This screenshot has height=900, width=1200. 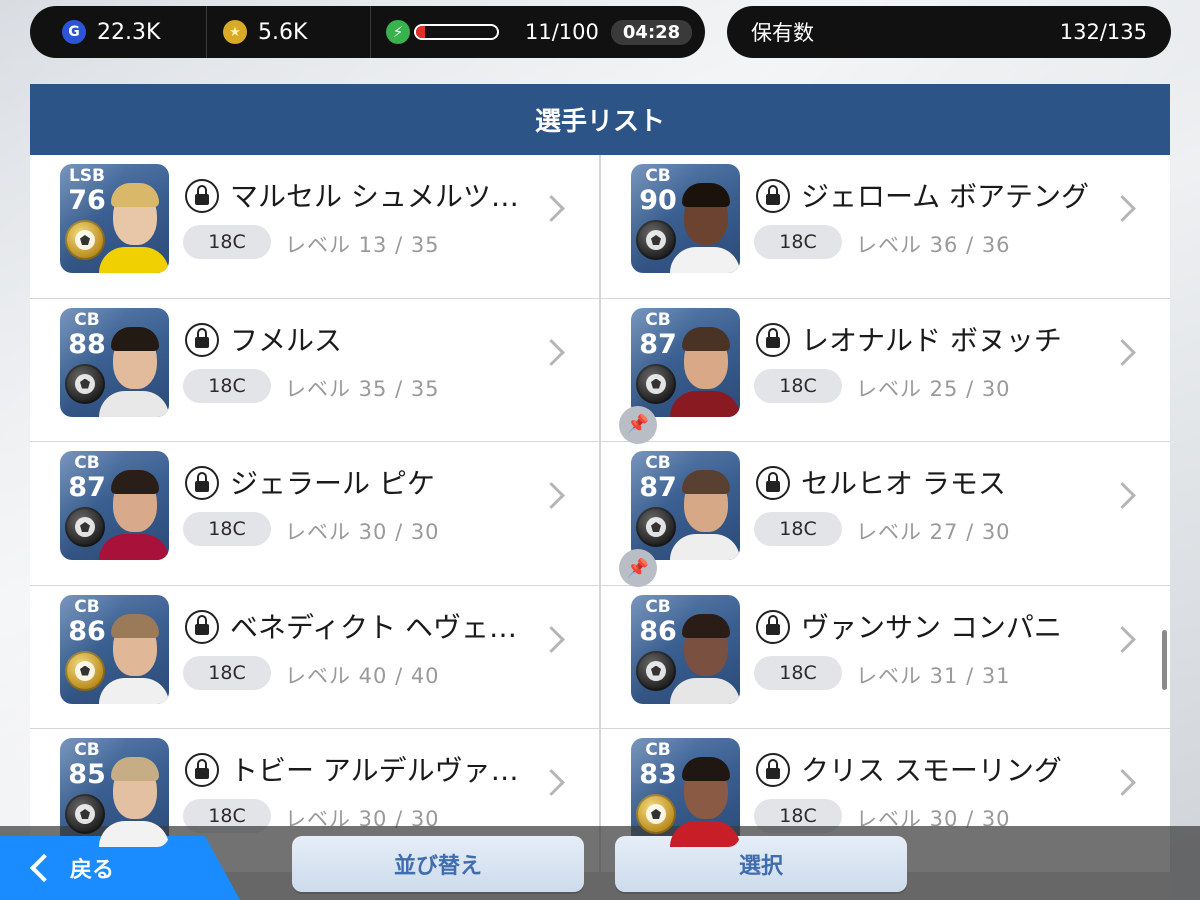 I want to click on player-name: セルヒオ ラモス, so click(x=903, y=483).